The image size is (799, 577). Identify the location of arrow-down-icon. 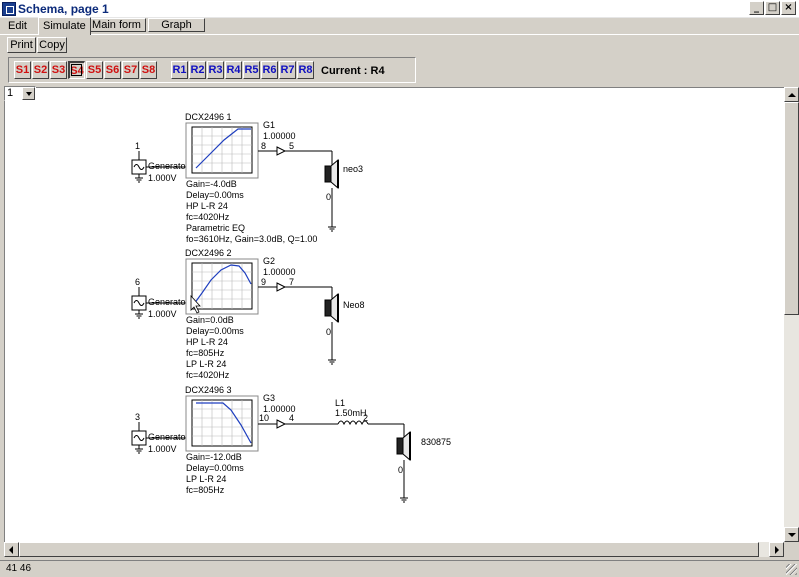
(792, 535).